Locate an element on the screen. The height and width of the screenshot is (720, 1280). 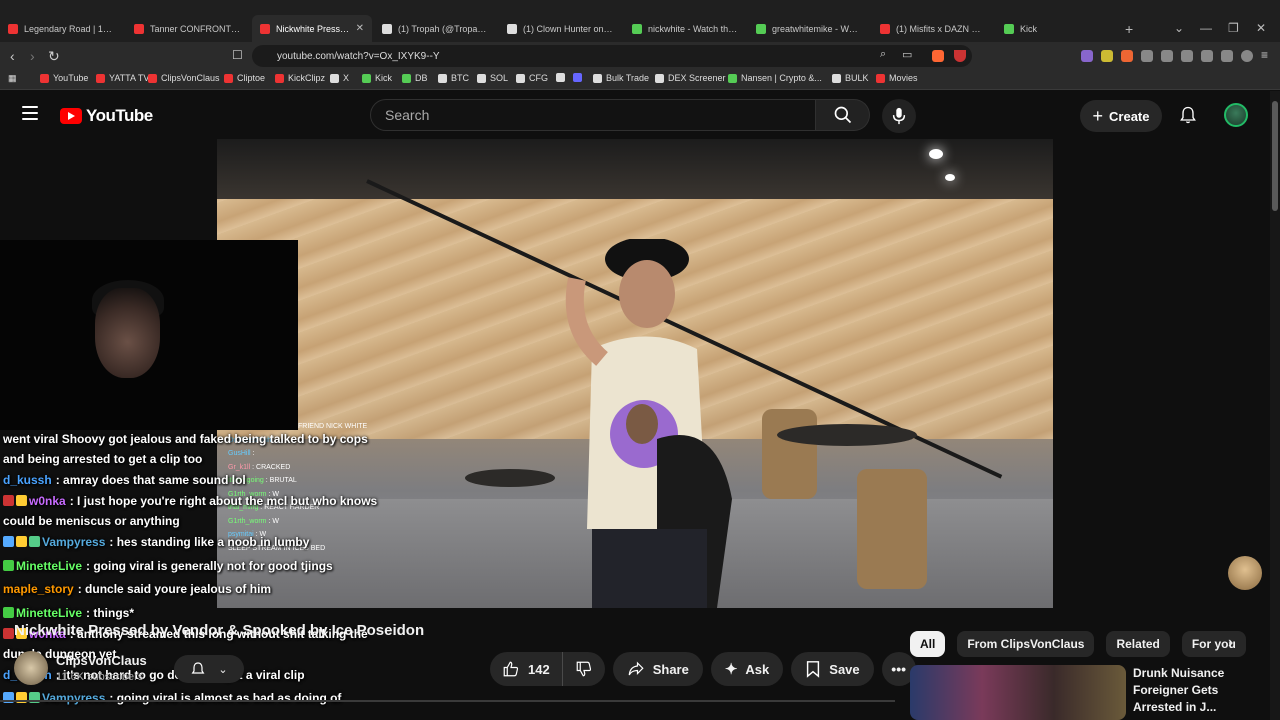
dislike-button is located at coordinates (584, 669).